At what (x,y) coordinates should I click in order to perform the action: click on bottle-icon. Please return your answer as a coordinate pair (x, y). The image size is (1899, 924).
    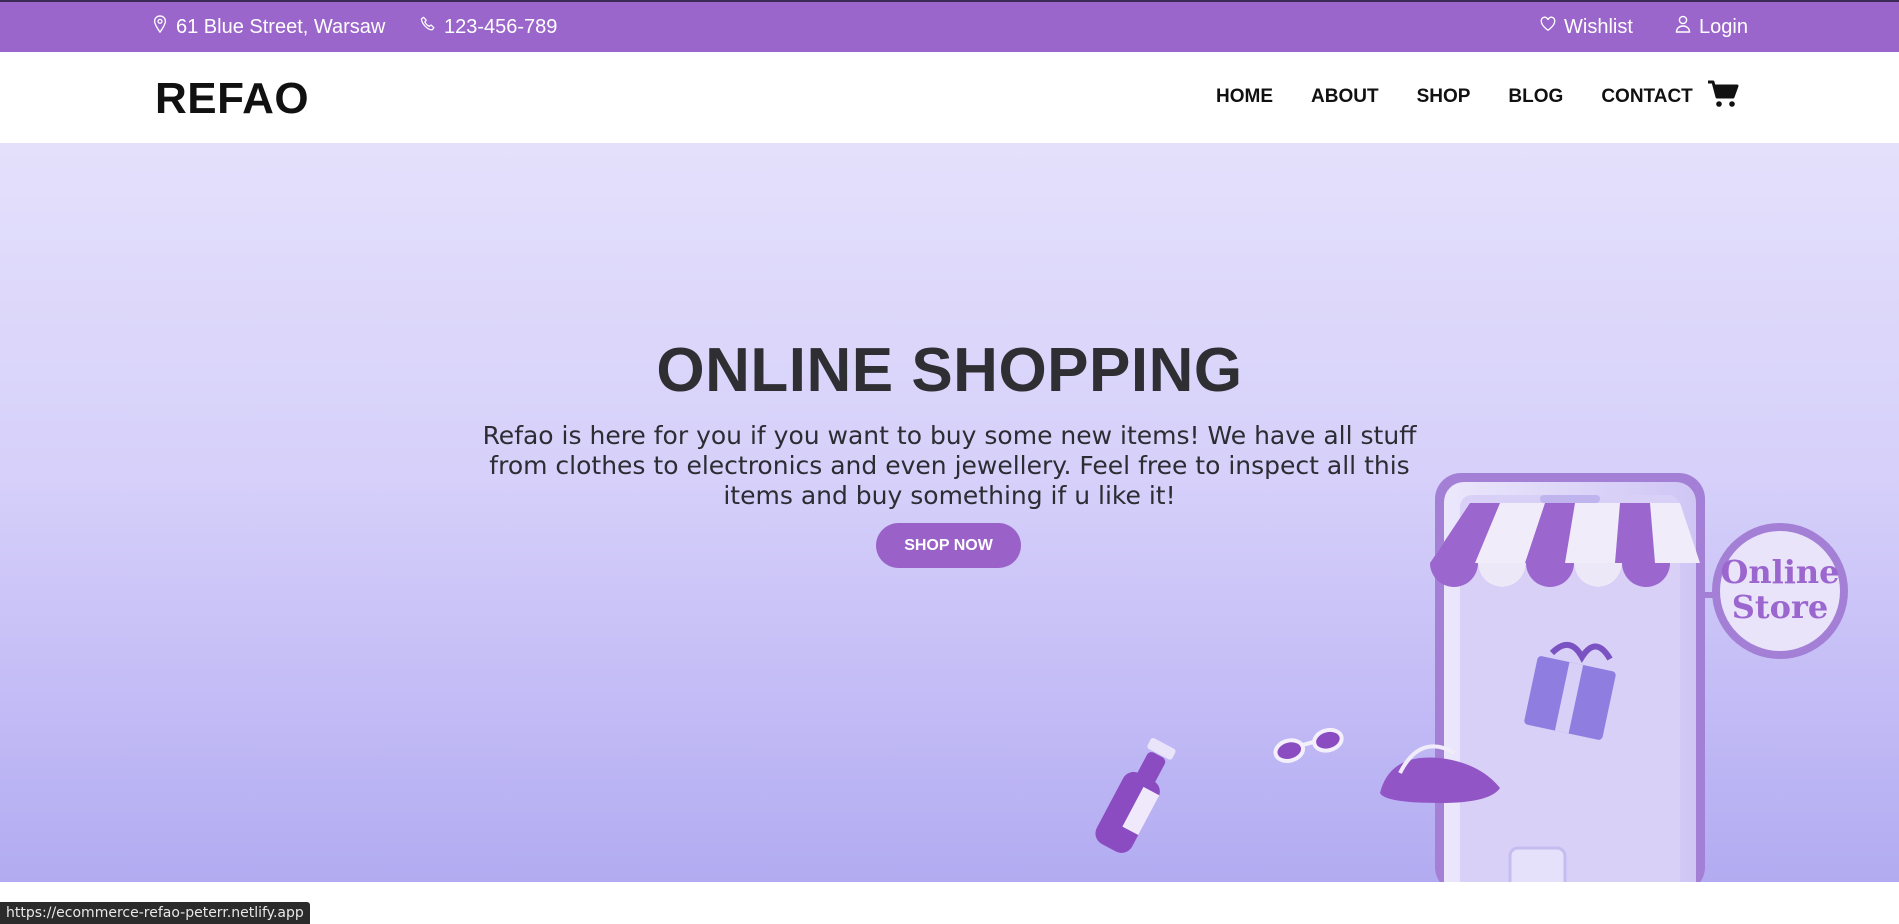
    Looking at the image, I should click on (1135, 795).